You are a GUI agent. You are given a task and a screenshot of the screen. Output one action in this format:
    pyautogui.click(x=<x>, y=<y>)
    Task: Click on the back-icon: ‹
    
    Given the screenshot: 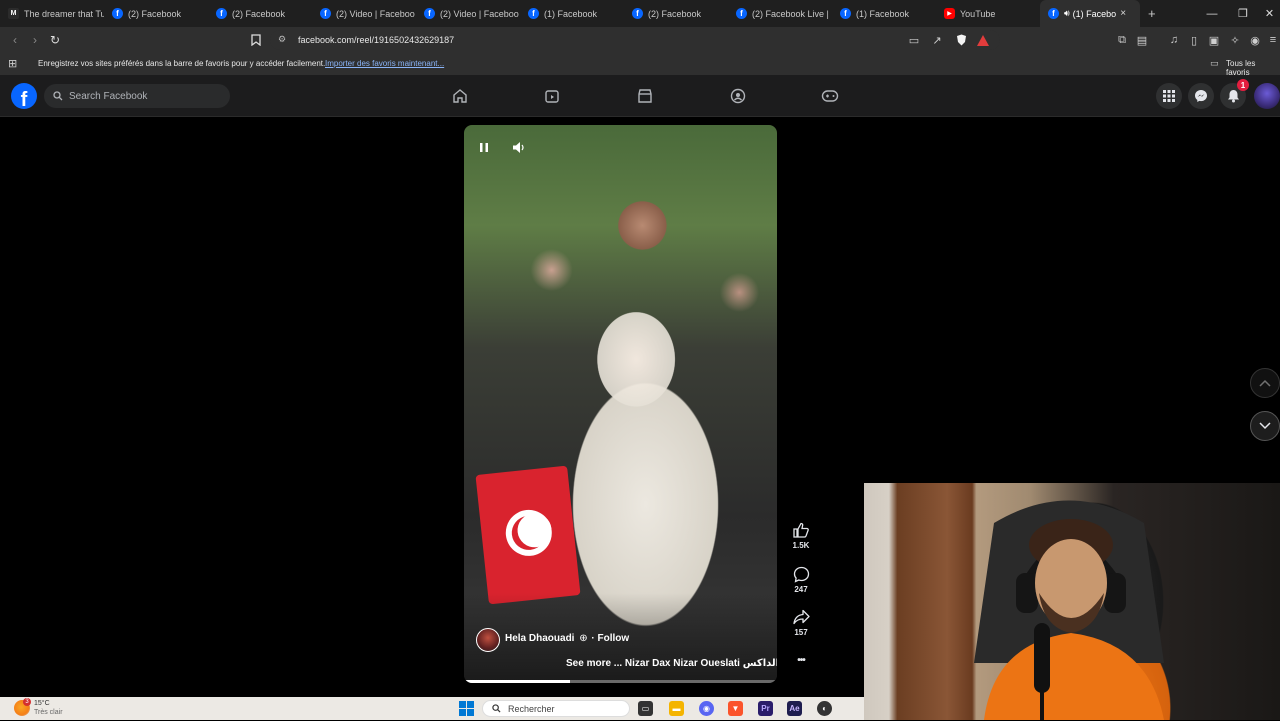 What is the action you would take?
    pyautogui.click(x=15, y=40)
    